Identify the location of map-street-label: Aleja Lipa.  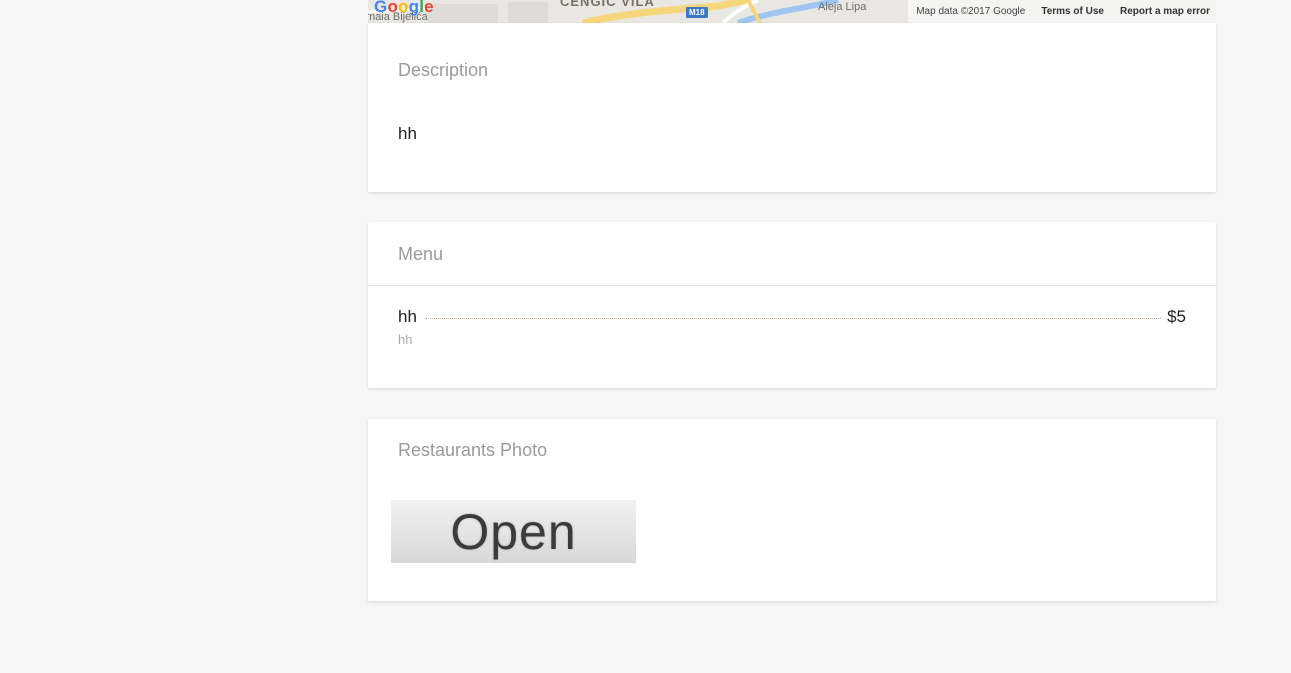
(842, 7).